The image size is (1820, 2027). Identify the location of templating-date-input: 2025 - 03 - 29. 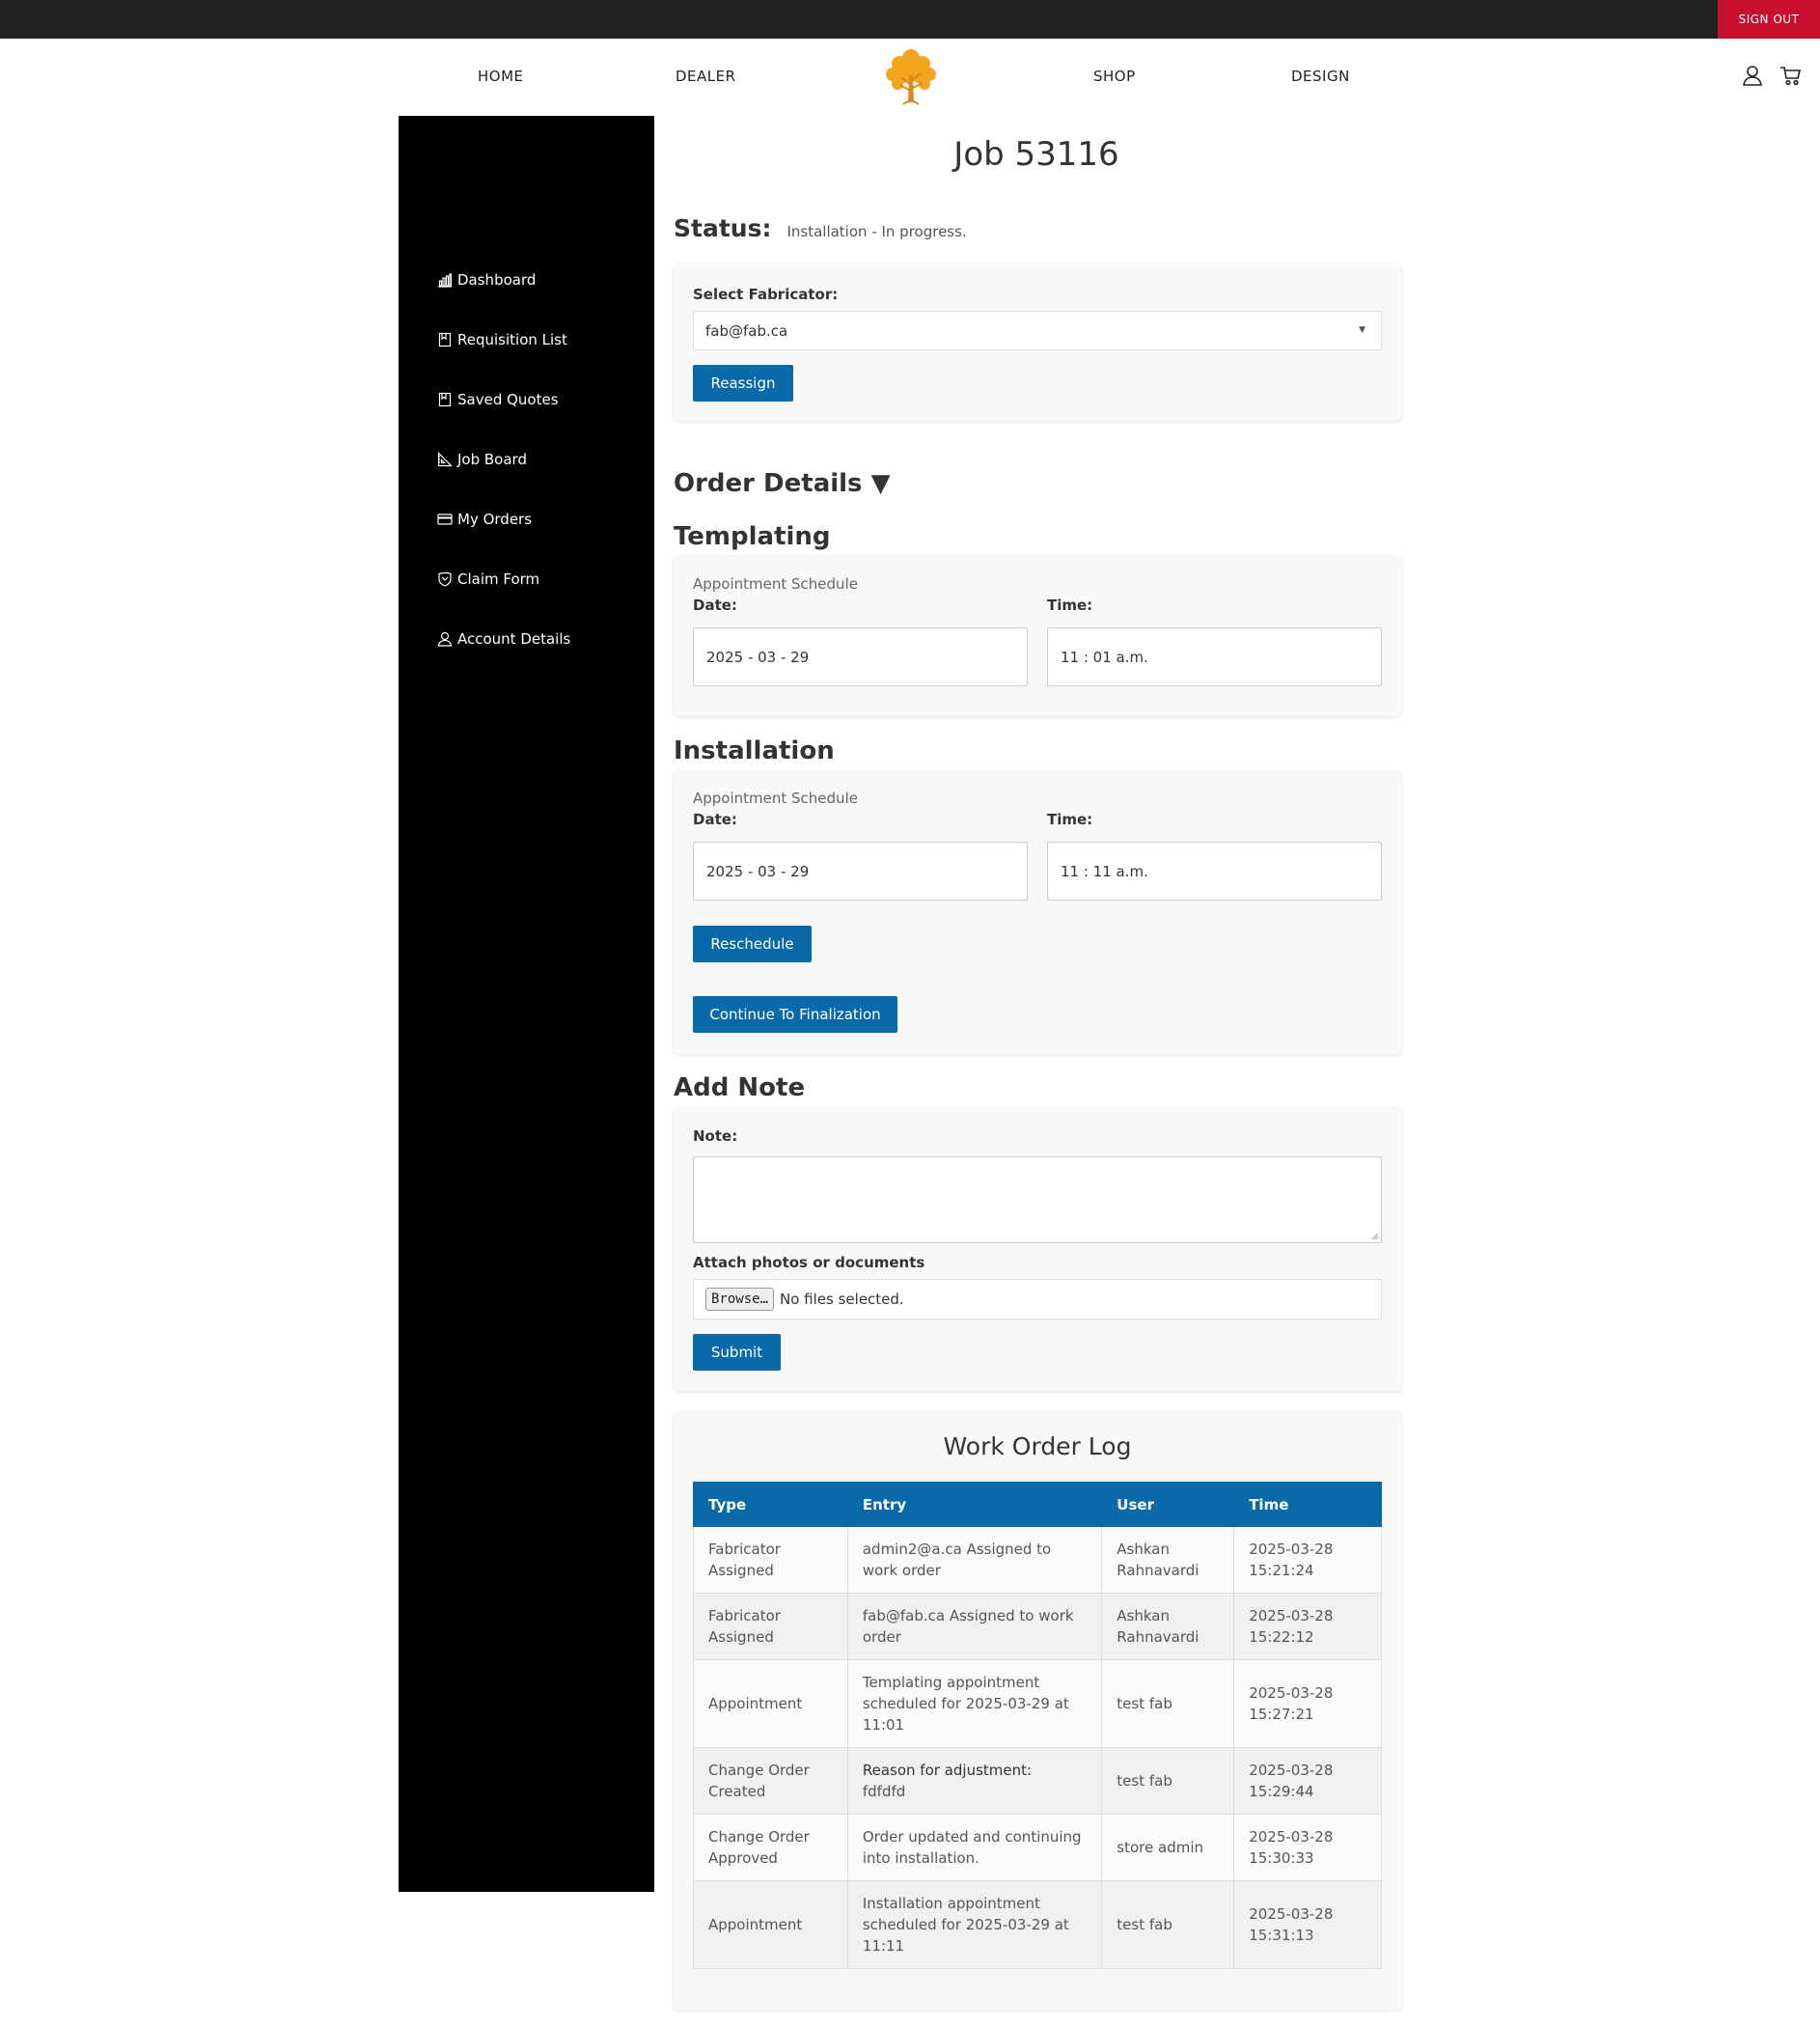
(860, 657).